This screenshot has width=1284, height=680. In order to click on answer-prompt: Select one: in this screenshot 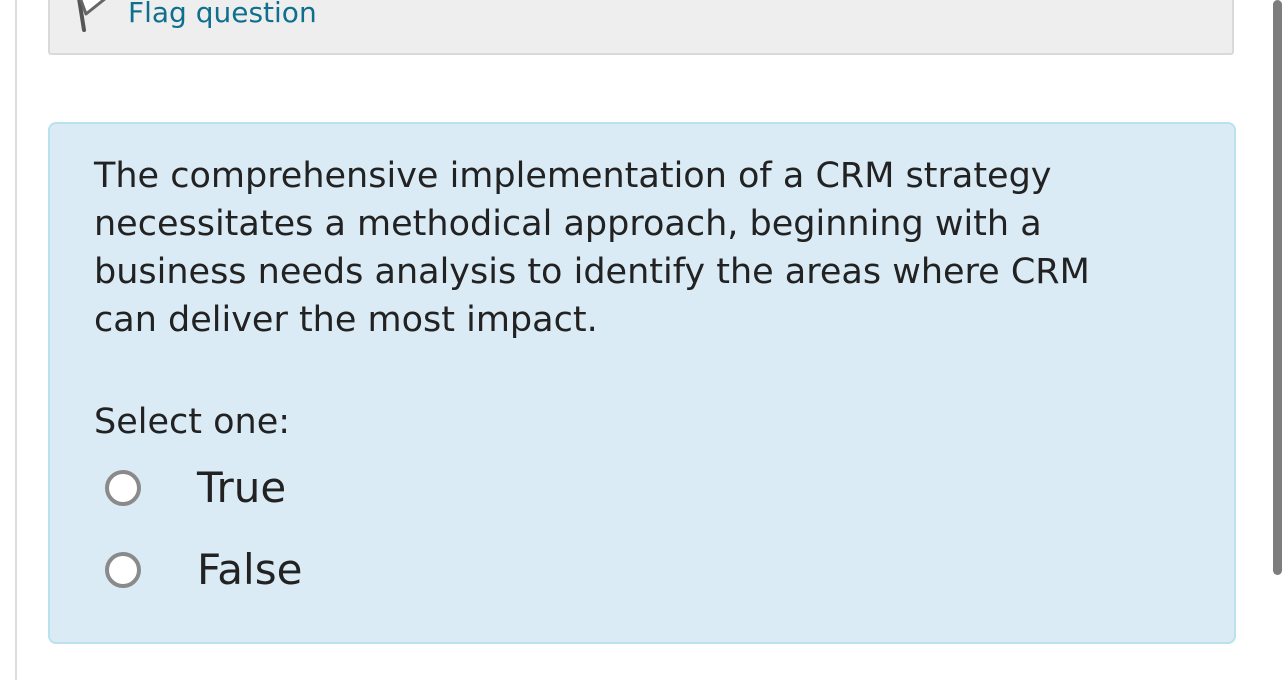, I will do `click(192, 422)`.